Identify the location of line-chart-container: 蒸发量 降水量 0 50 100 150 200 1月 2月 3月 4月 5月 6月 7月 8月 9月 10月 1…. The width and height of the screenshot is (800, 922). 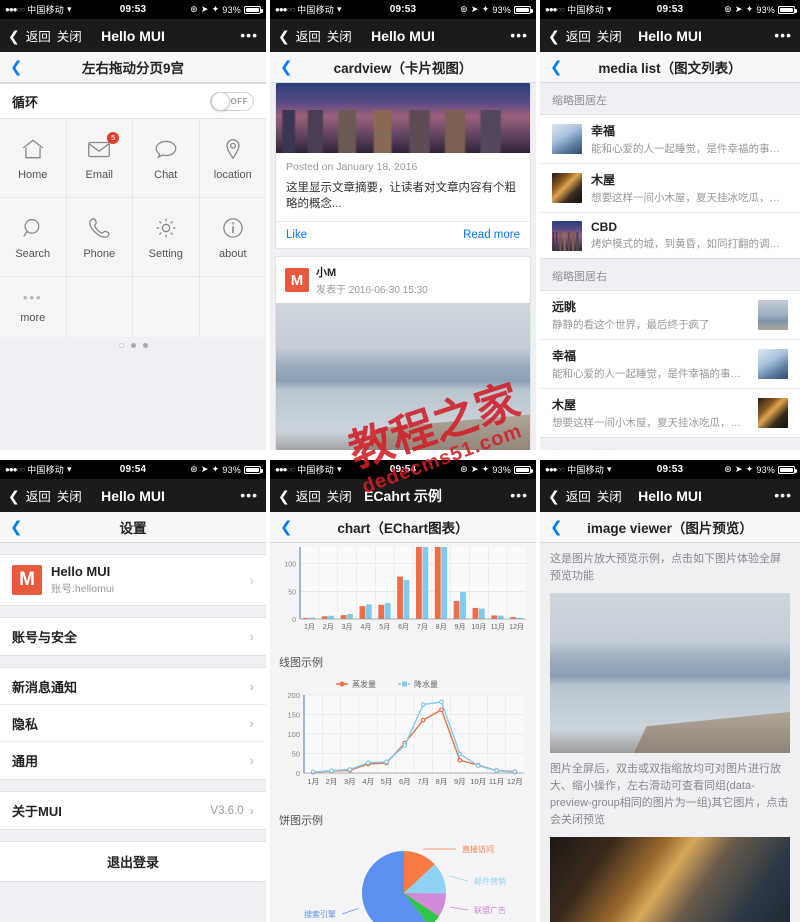
(403, 737).